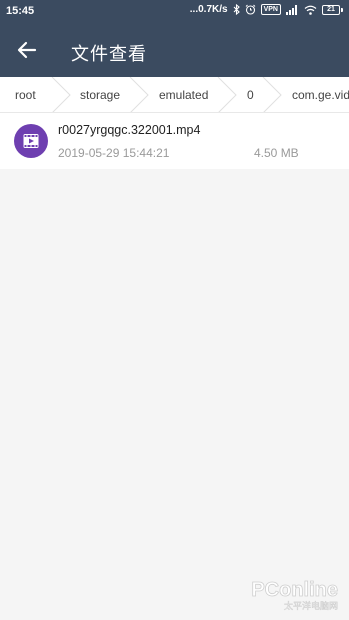 This screenshot has height=620, width=349. What do you see at coordinates (174, 12) in the screenshot?
I see `status-bar: 15:45 ...0.7K/s VPN 21` at bounding box center [174, 12].